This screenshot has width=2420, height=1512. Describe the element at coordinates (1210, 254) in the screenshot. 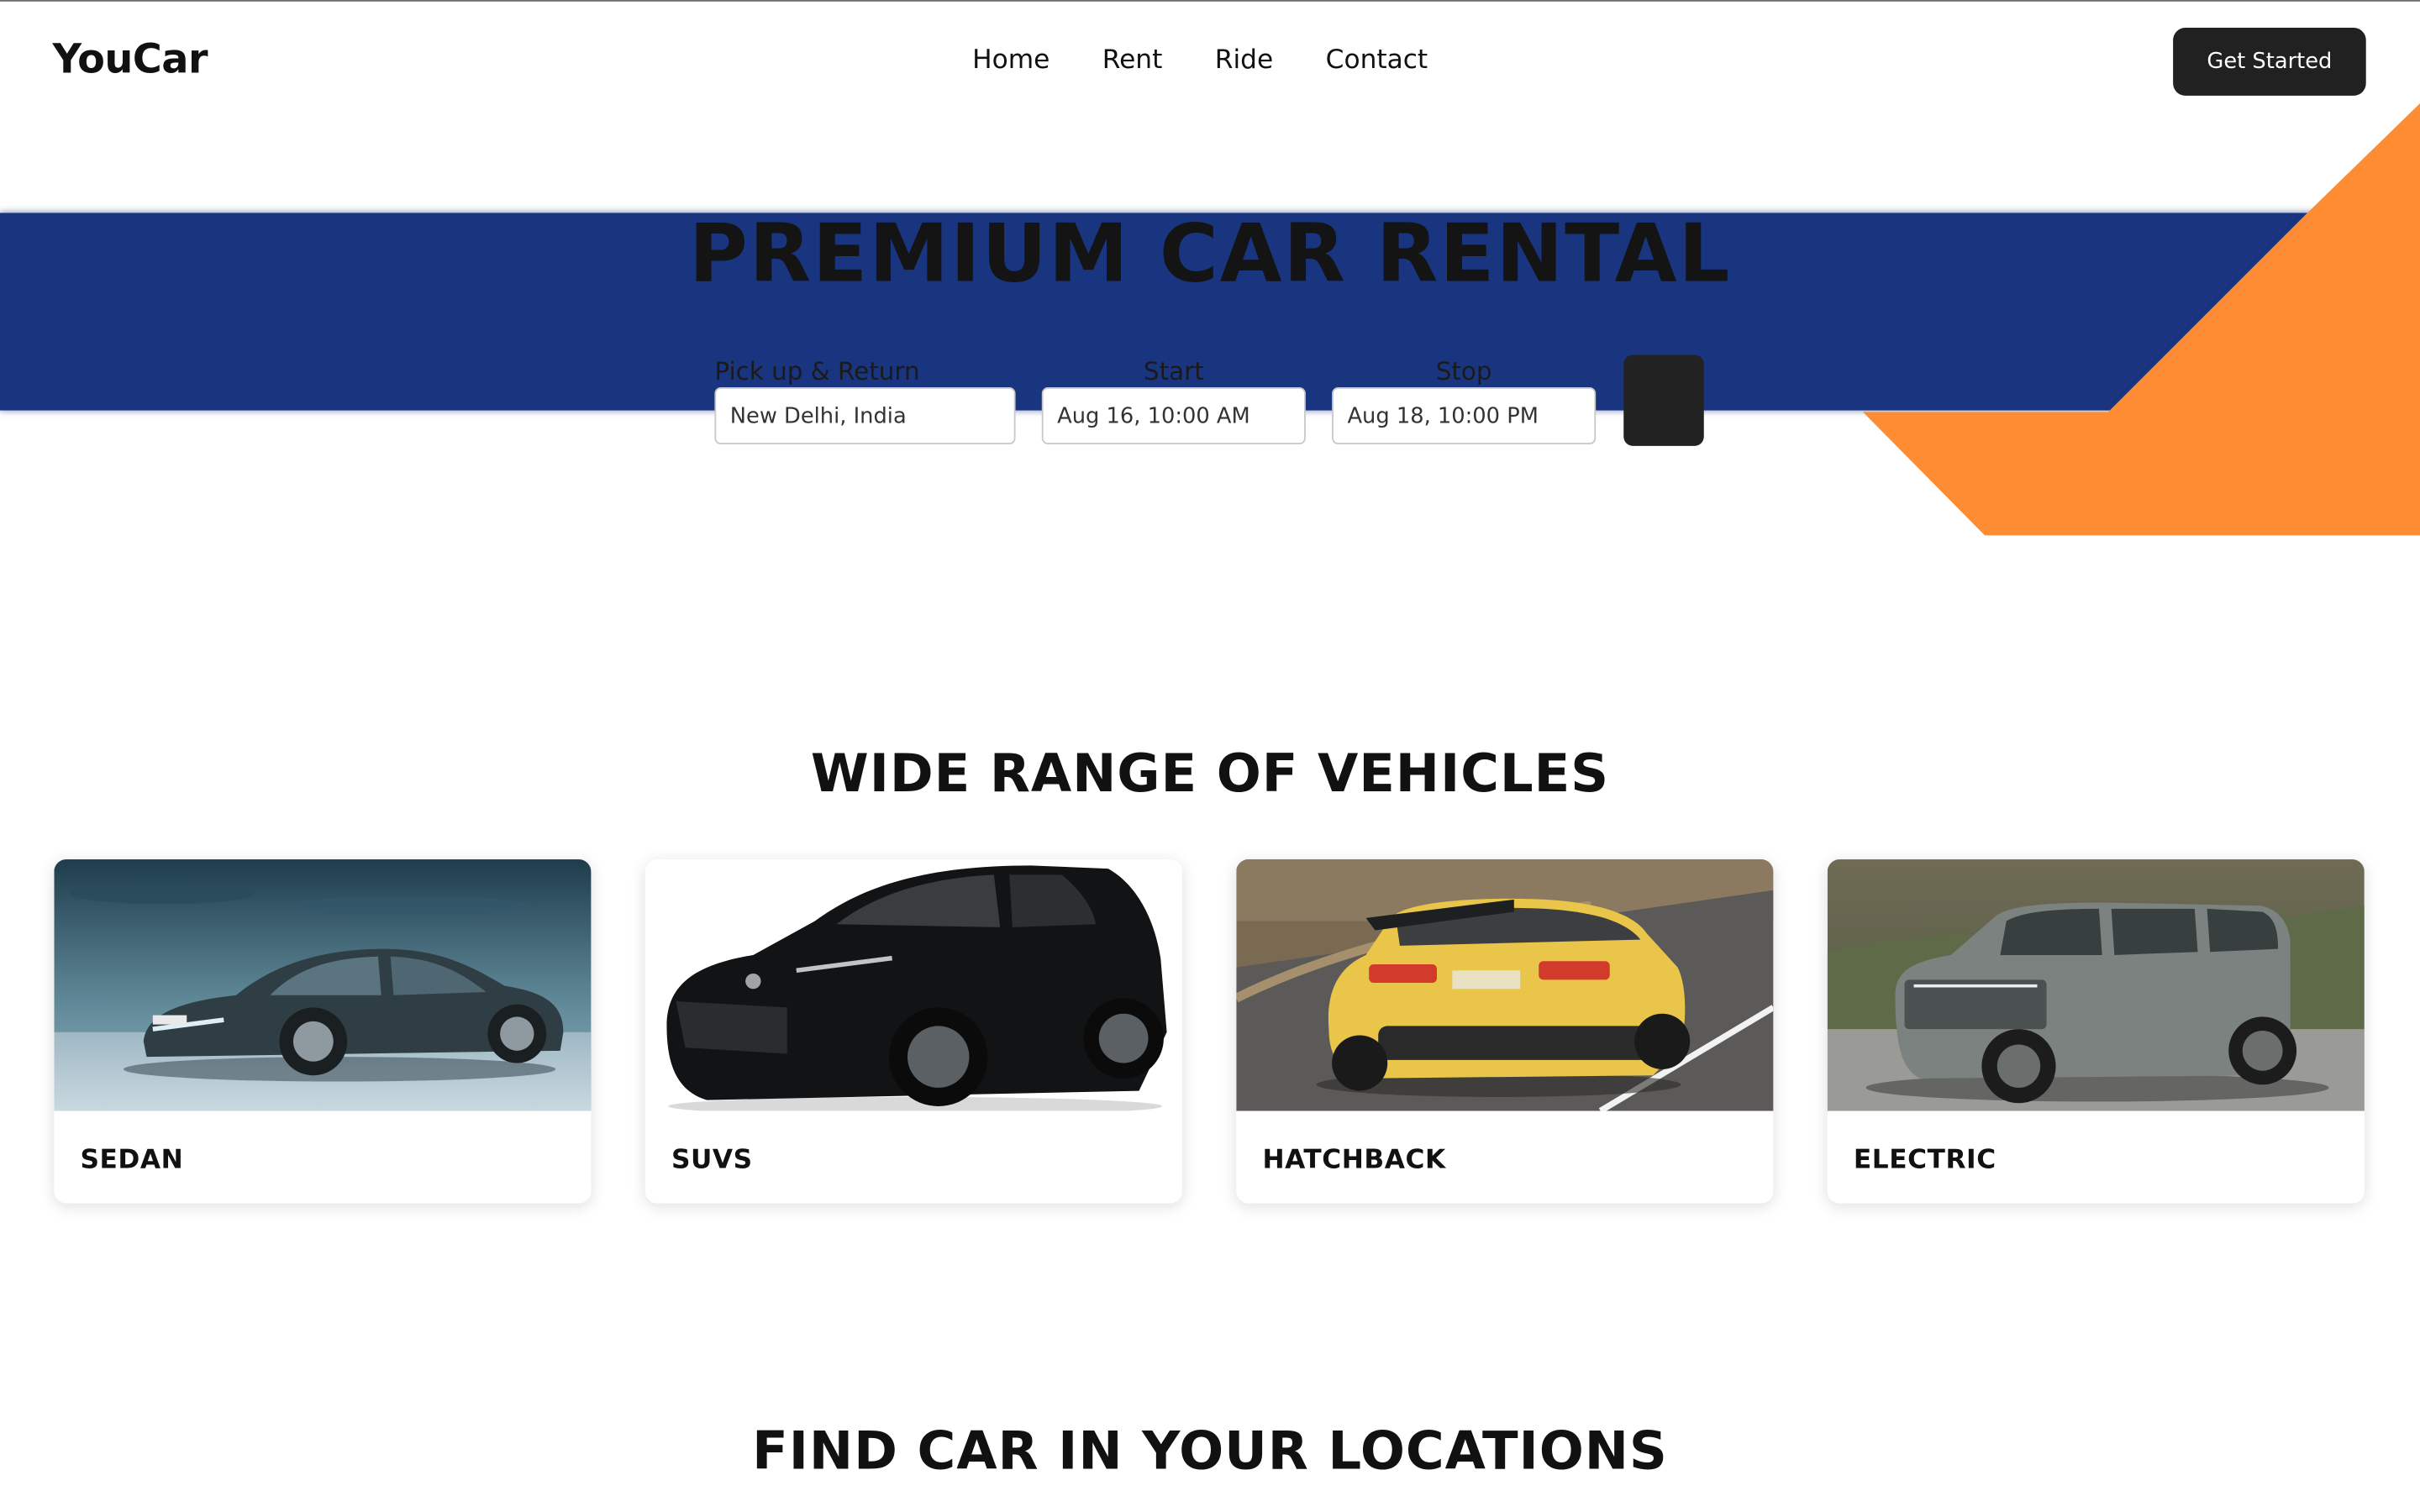

I see `hero-title: PREMIUM CAR RENTAL` at that location.